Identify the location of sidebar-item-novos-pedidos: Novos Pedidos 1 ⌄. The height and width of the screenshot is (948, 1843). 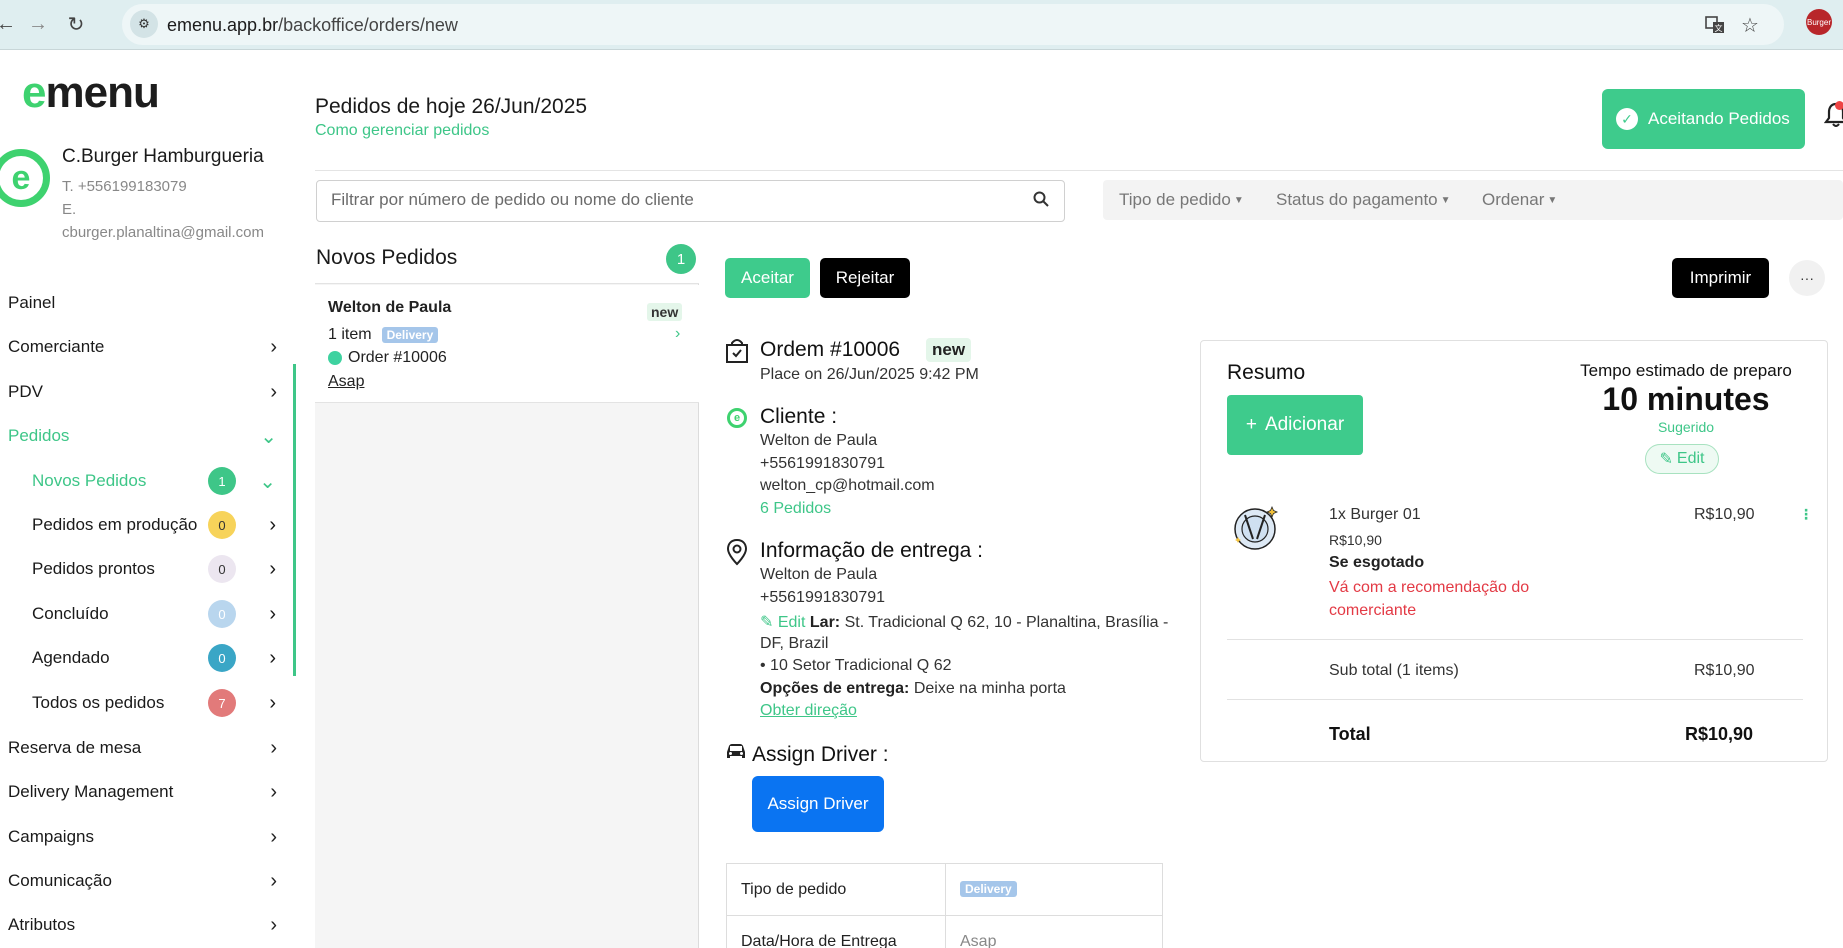
(156, 481).